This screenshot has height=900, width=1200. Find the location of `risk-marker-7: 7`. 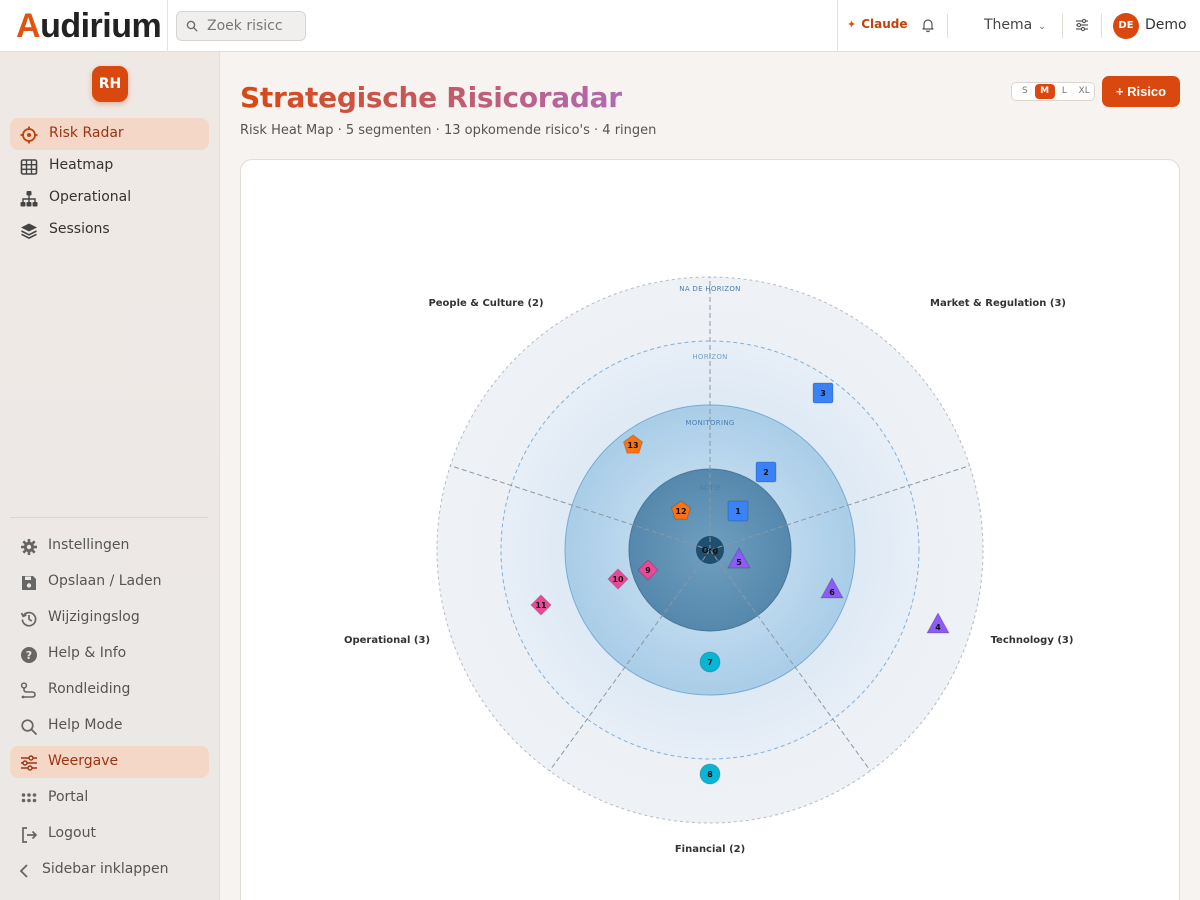

risk-marker-7: 7 is located at coordinates (710, 662).